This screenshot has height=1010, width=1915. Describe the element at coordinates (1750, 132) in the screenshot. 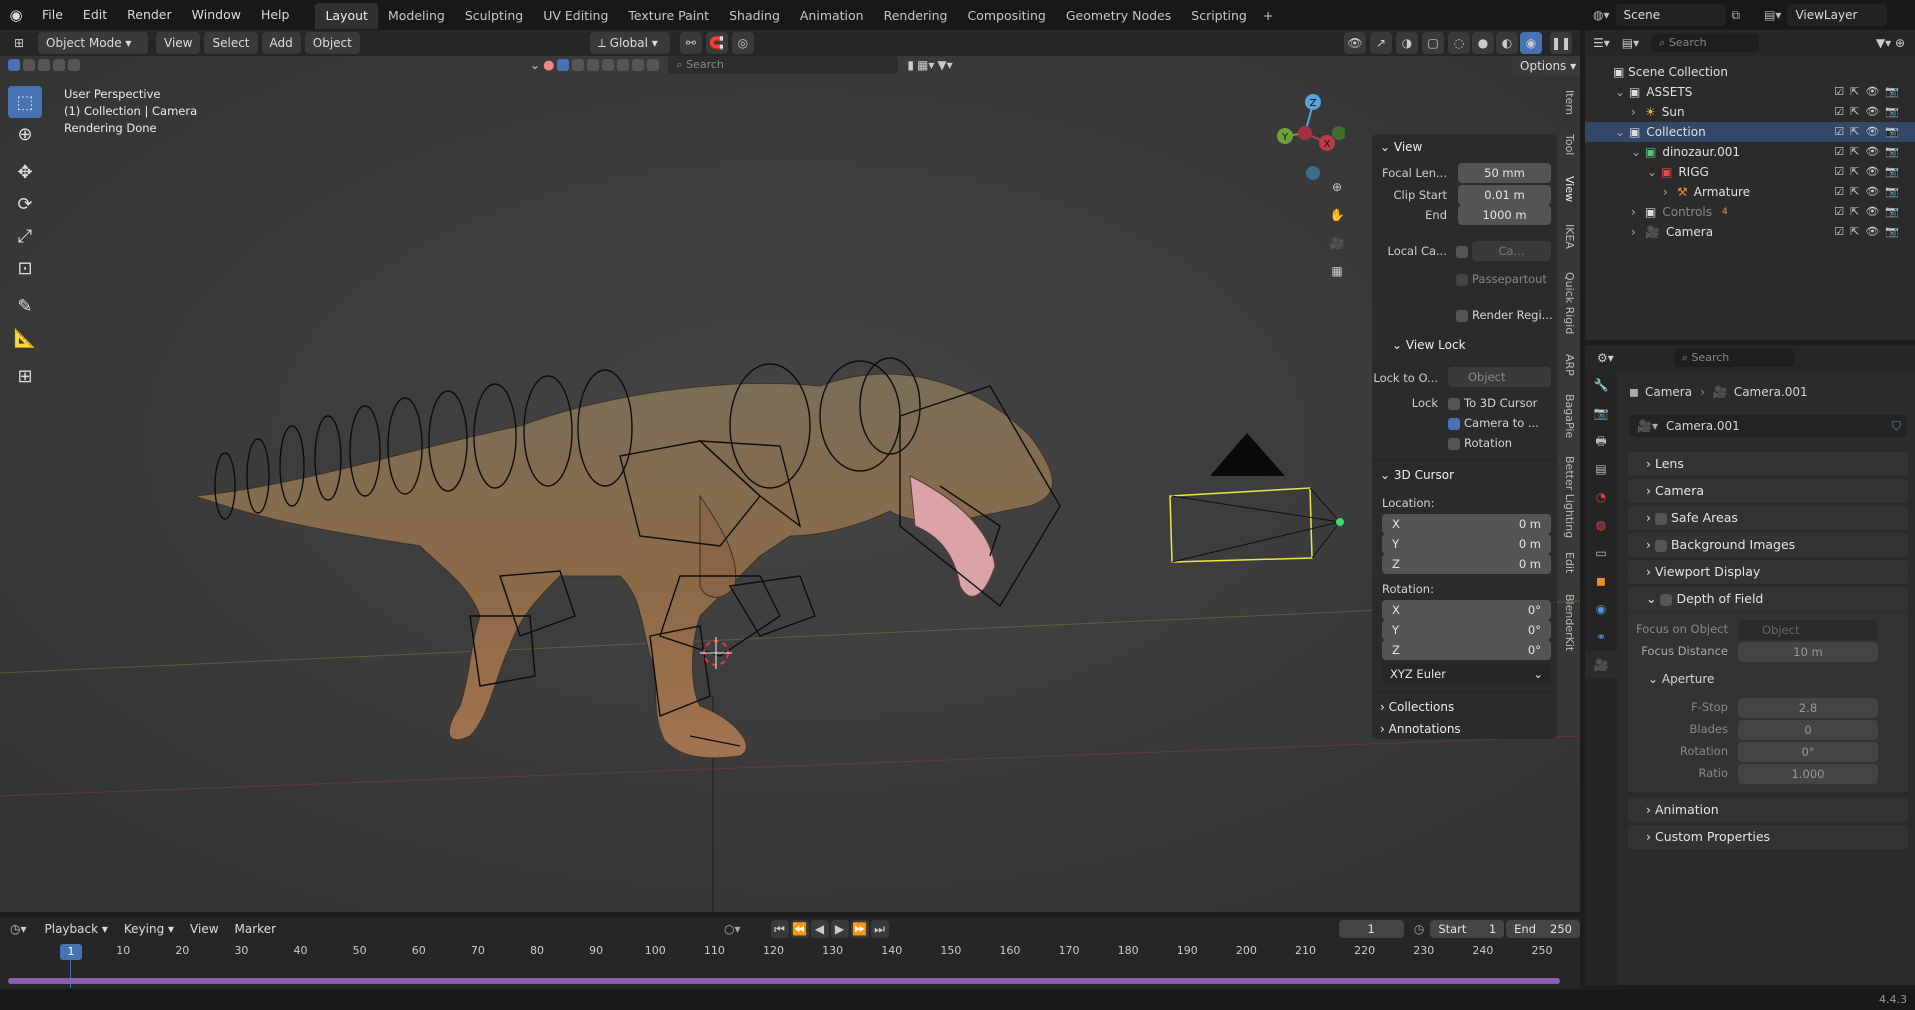

I see `outliner-row-collection: ⌄ ▣ Collection ☑⇱👁📷` at that location.